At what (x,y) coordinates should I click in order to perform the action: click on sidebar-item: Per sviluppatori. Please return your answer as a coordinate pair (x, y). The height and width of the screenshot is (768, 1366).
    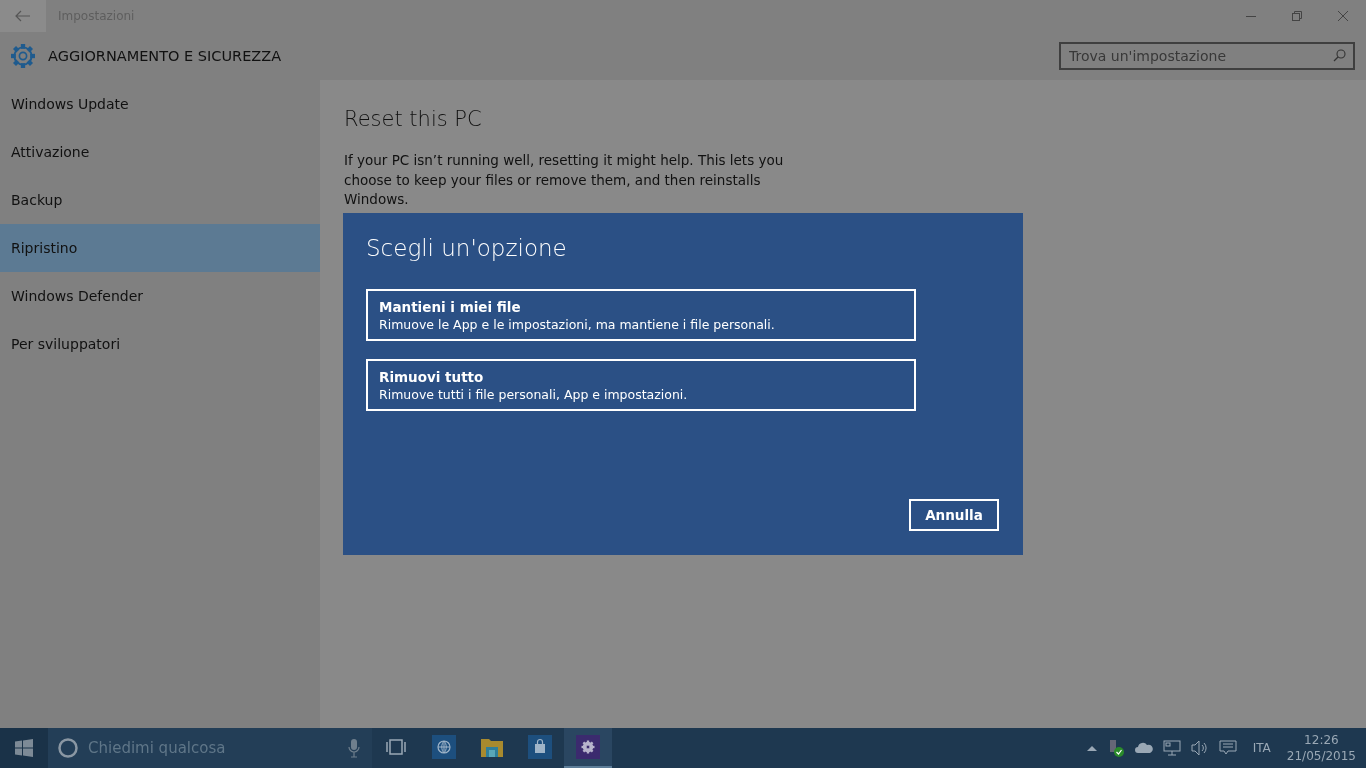
    Looking at the image, I should click on (160, 344).